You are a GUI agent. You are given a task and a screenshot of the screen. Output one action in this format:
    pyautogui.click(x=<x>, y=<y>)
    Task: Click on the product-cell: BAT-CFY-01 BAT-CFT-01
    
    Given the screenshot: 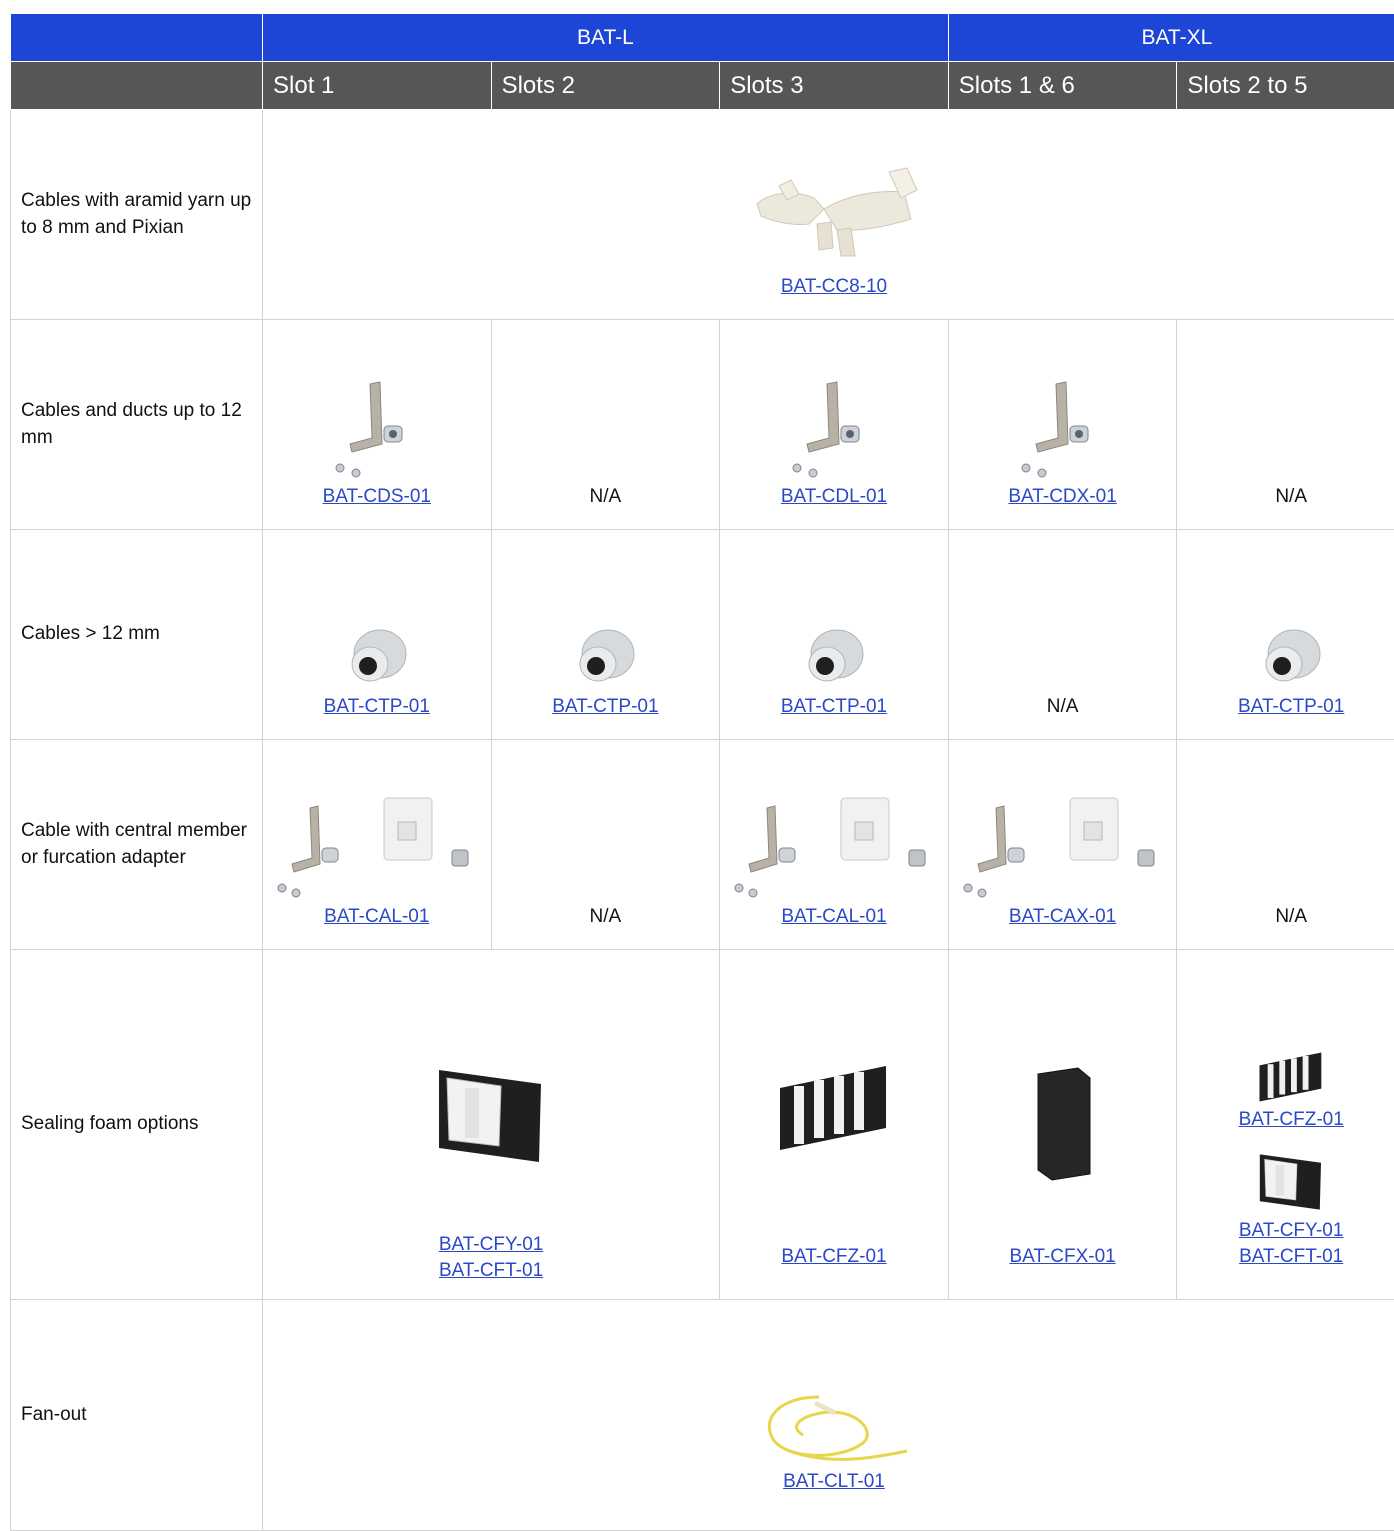 What is the action you would take?
    pyautogui.click(x=491, y=1125)
    